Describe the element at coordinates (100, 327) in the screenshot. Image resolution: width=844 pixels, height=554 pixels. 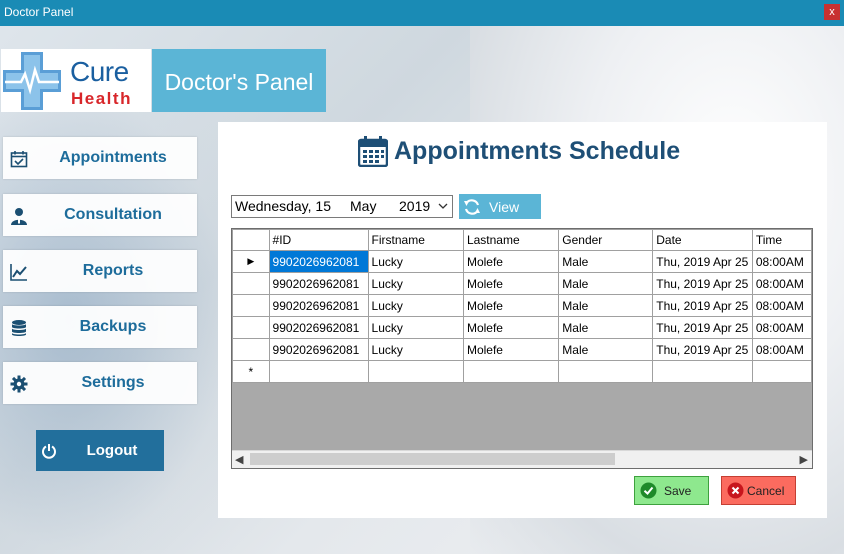
I see `nav-backups-button: Backups` at that location.